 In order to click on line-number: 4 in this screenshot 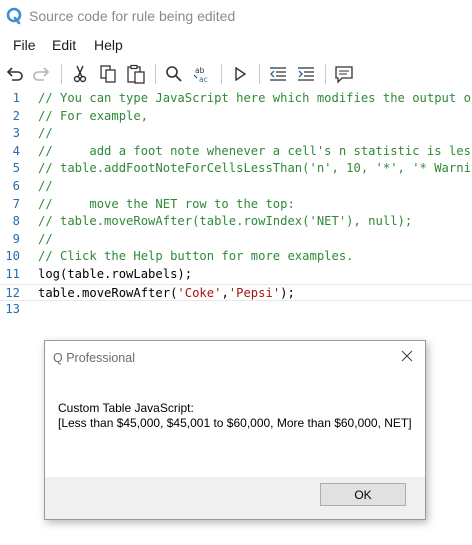, I will do `click(16, 150)`.